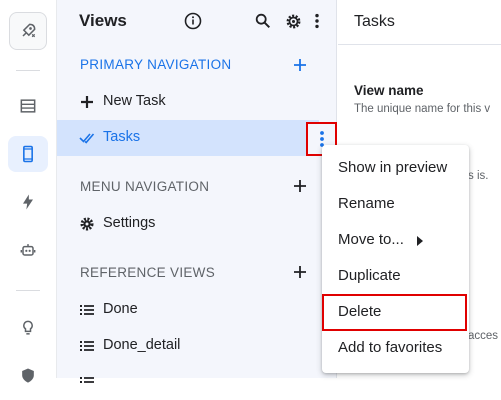 The image size is (501, 400). I want to click on nav-item-new-task: New Task, so click(197, 102).